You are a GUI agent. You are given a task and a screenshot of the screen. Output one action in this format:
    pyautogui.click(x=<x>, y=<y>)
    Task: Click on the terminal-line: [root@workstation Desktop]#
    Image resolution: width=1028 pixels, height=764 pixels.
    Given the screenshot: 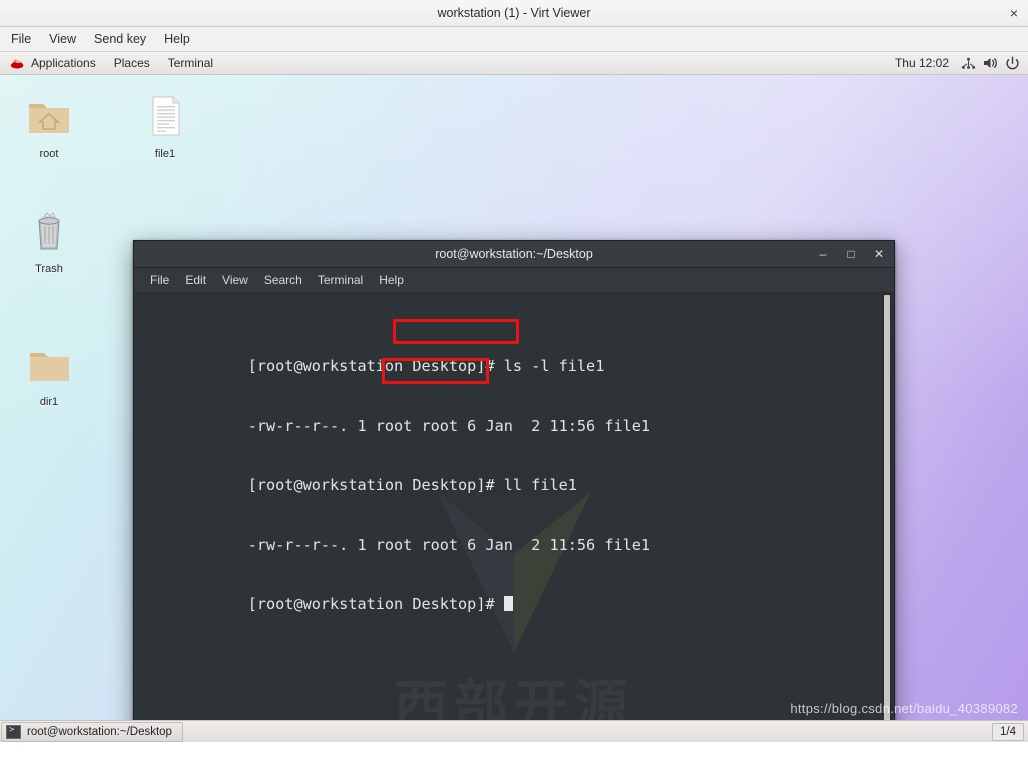 What is the action you would take?
    pyautogui.click(x=516, y=594)
    